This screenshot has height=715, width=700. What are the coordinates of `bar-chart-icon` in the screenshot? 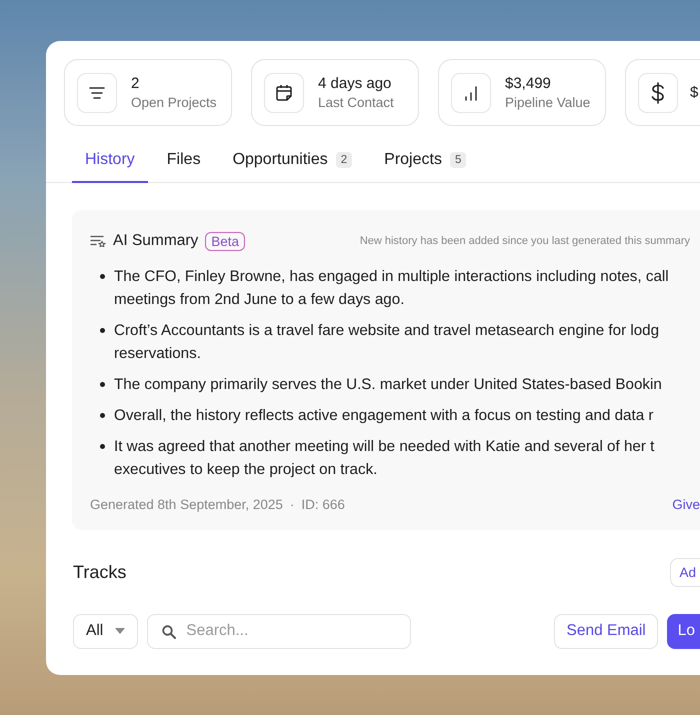 It's located at (471, 92).